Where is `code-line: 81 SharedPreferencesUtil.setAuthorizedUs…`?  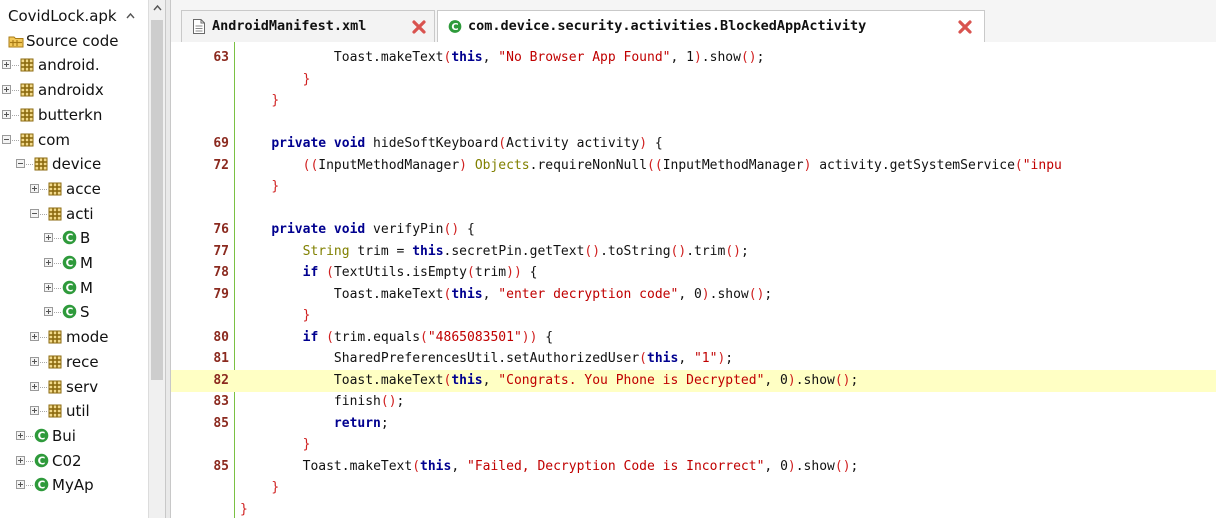 code-line: 81 SharedPreferencesUtil.setAuthorizedUs… is located at coordinates (693, 359).